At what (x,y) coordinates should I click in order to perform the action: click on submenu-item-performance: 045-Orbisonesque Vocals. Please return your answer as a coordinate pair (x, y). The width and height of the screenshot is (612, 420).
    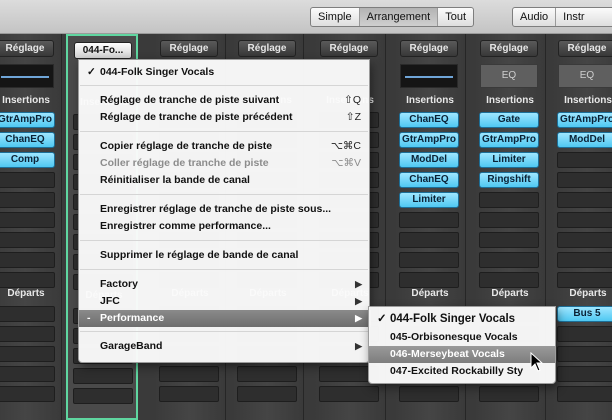
    Looking at the image, I should click on (462, 337).